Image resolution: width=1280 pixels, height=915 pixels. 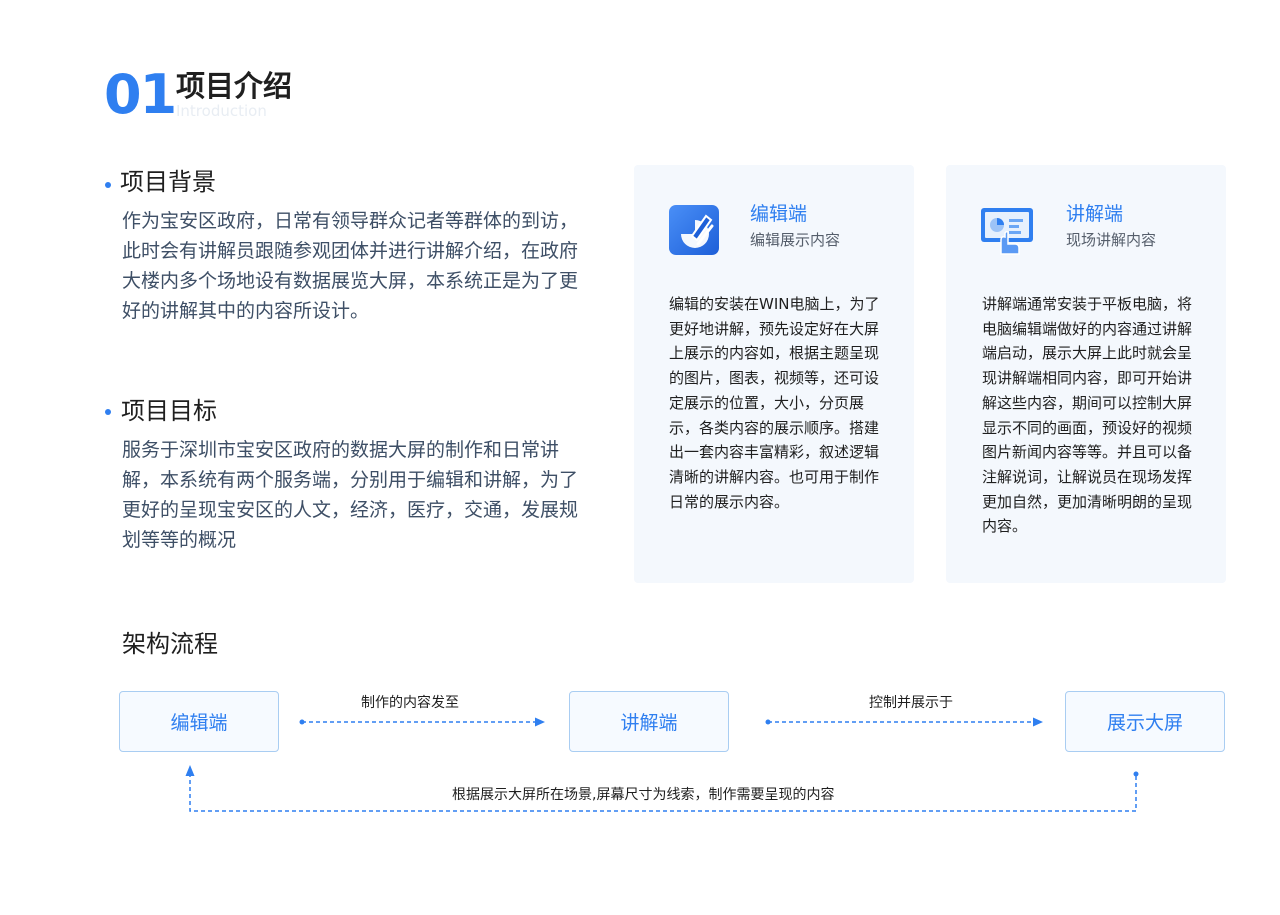 I want to click on flow-box-editor: 编辑端, so click(x=199, y=721).